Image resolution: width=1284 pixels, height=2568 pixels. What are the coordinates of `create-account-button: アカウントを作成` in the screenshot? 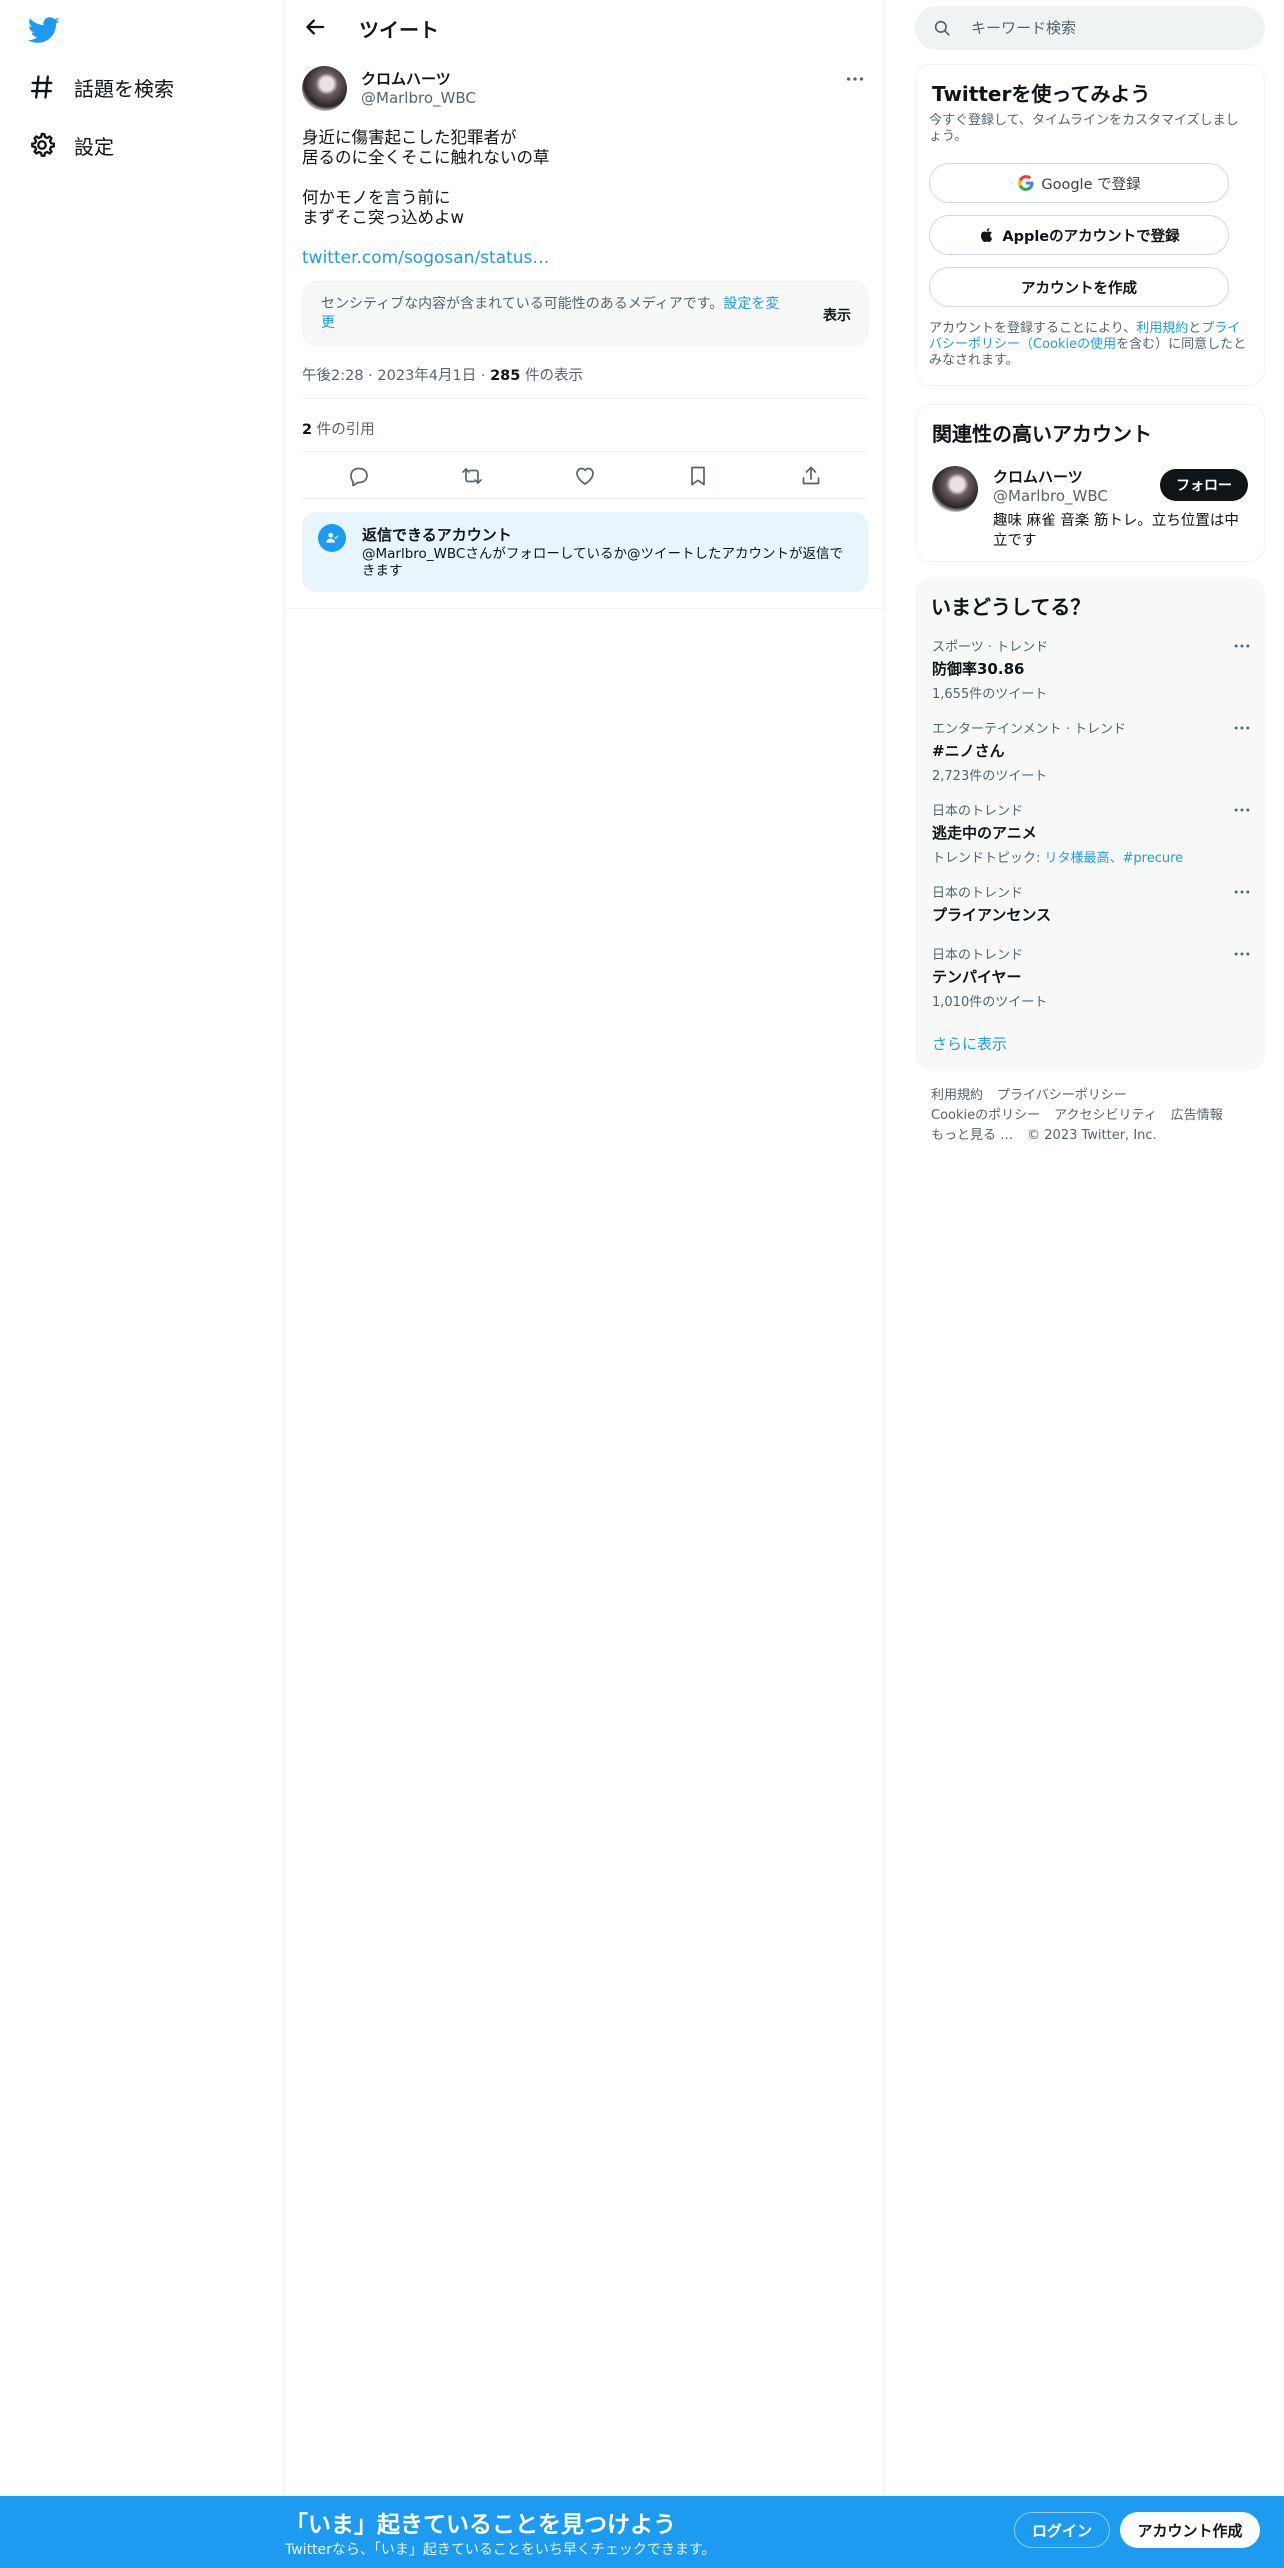 It's located at (1079, 287).